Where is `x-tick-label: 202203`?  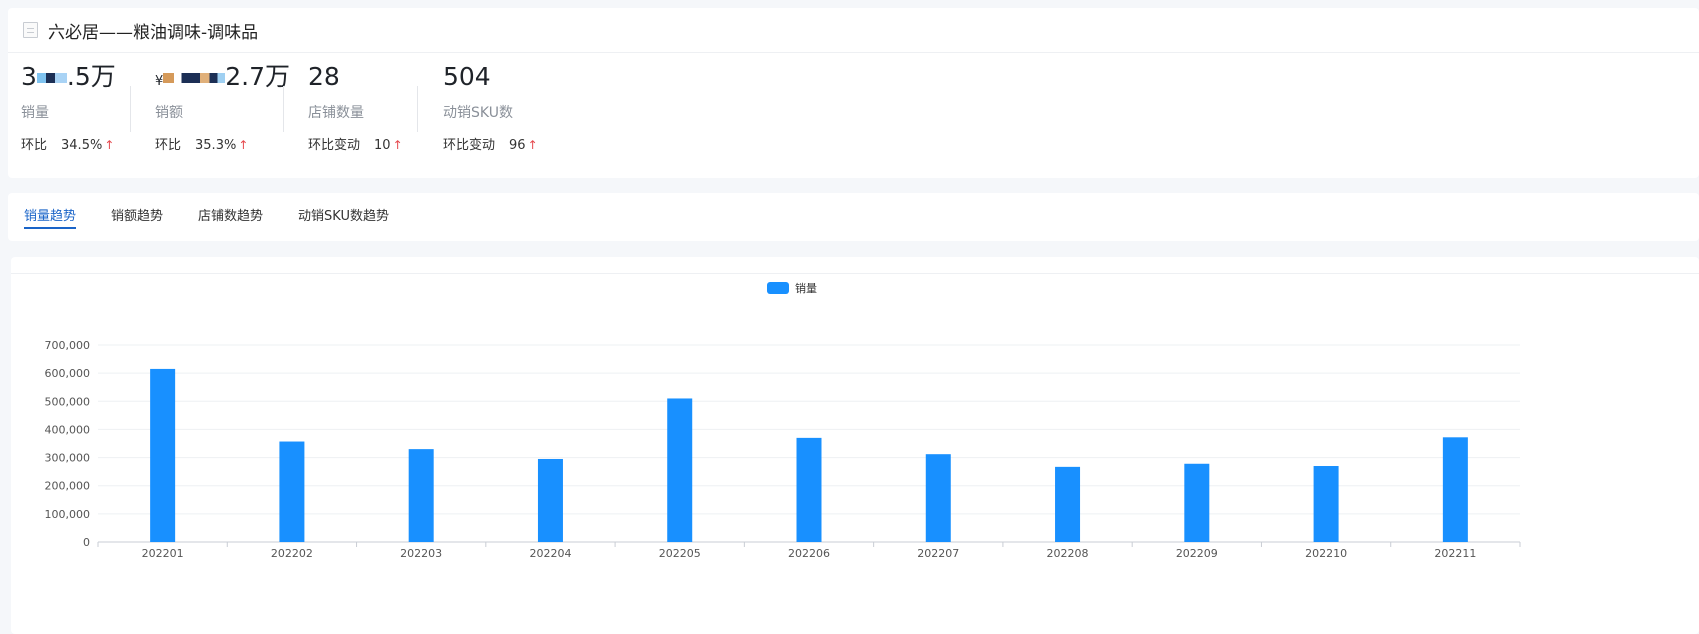 x-tick-label: 202203 is located at coordinates (421, 553).